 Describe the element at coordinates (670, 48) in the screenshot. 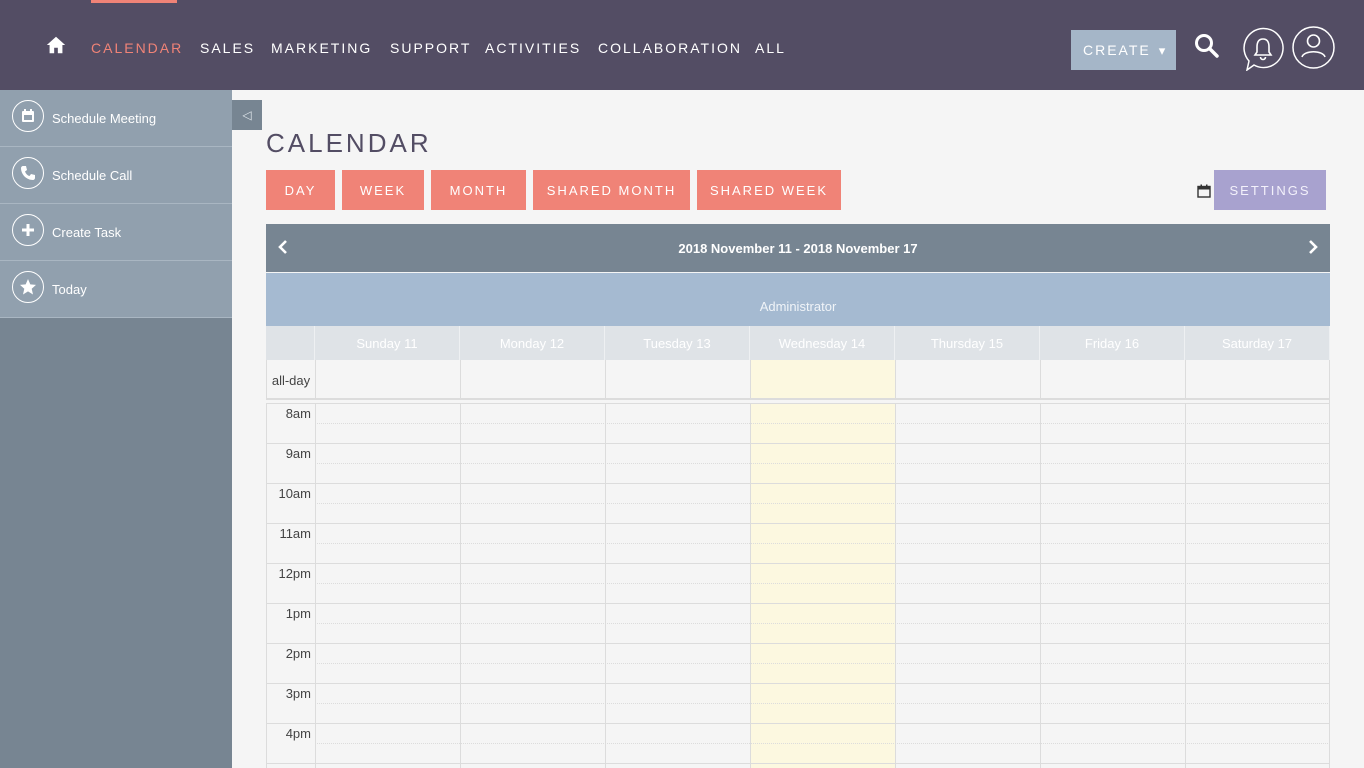

I see `nav-item-collaboration: COLLABORATION` at that location.